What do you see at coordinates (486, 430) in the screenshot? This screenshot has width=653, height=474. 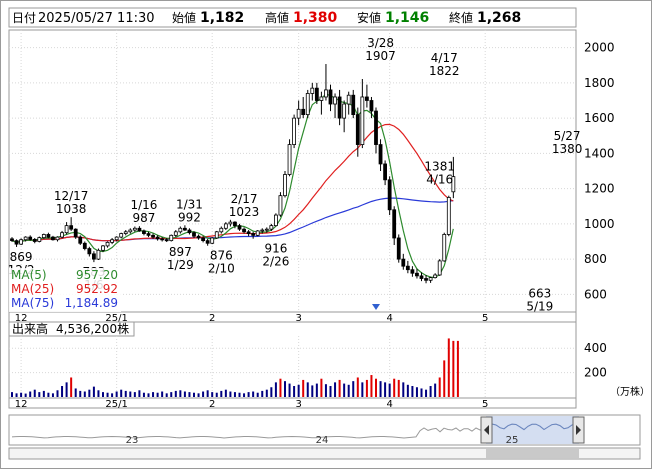 I see `navigator-left-handle` at bounding box center [486, 430].